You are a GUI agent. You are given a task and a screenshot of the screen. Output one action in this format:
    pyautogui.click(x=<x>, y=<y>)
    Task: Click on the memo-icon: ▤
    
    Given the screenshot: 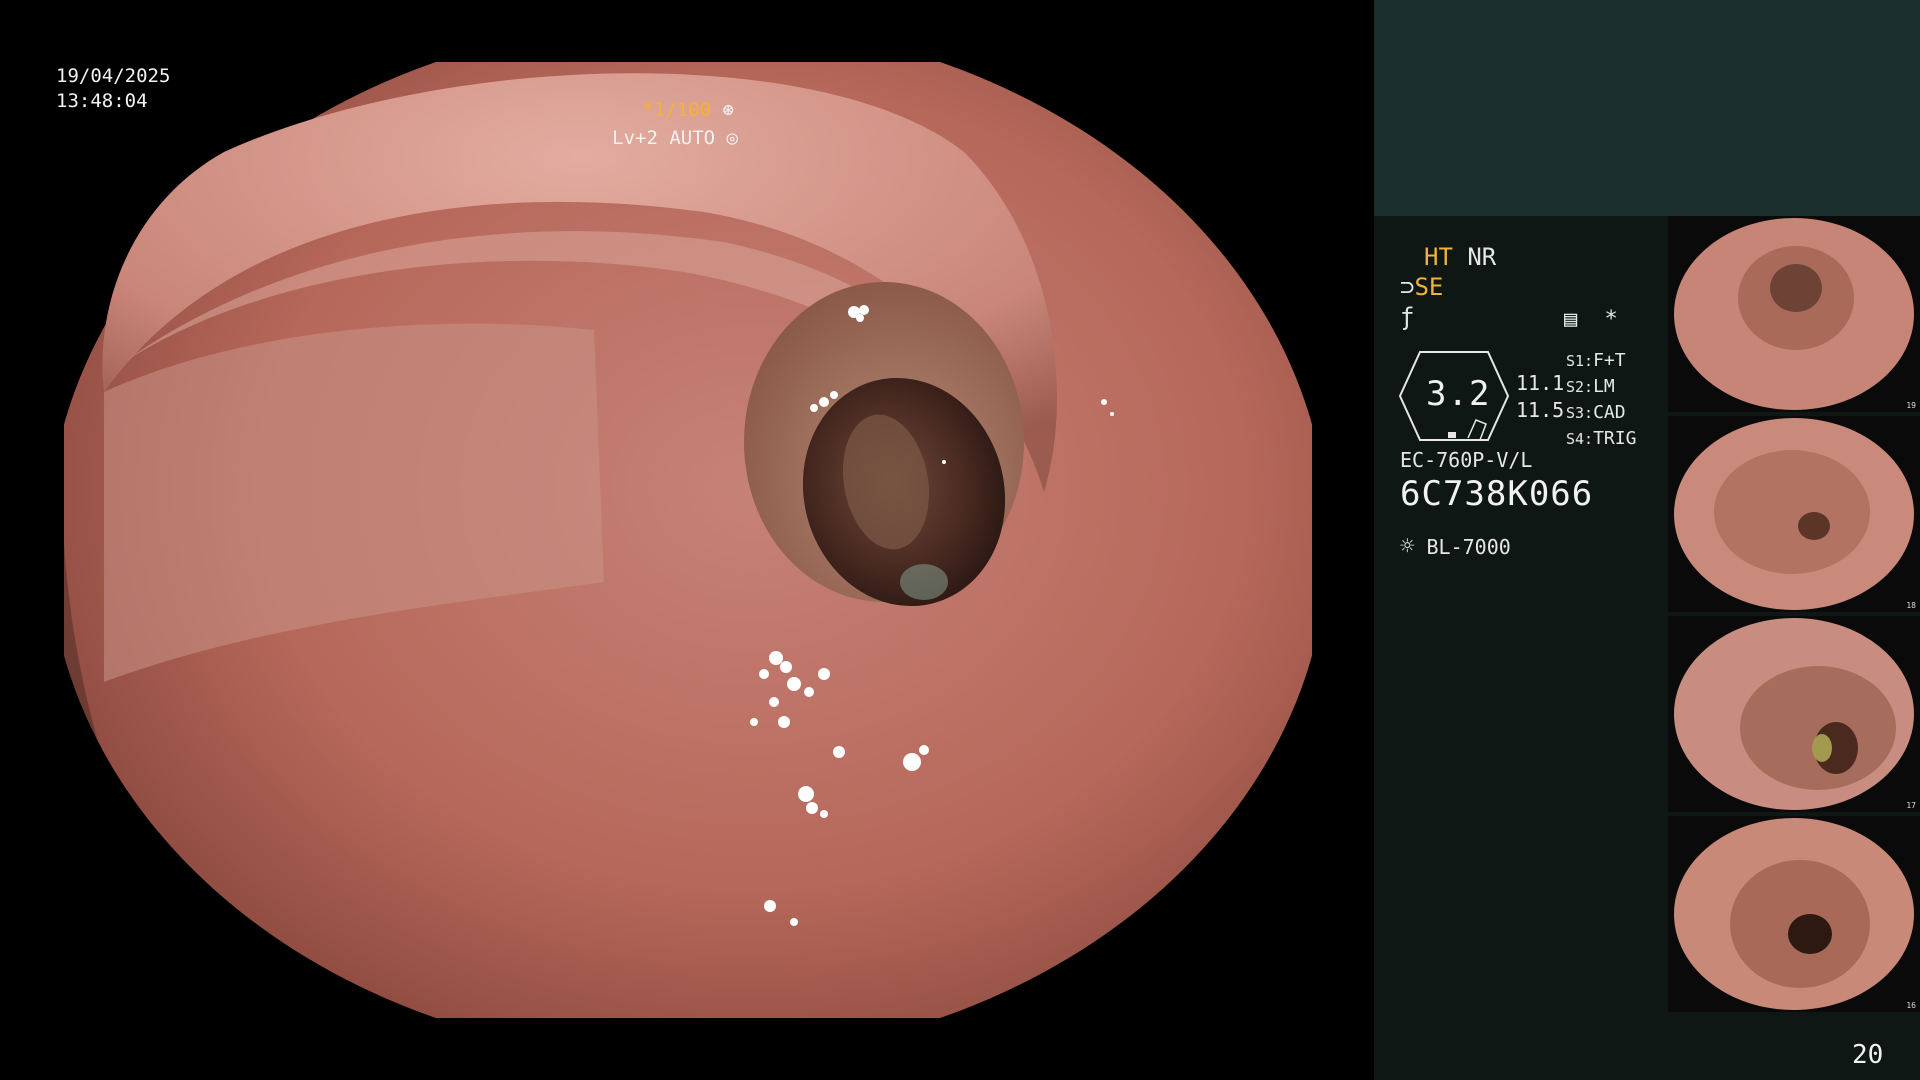 What is the action you would take?
    pyautogui.click(x=1571, y=319)
    